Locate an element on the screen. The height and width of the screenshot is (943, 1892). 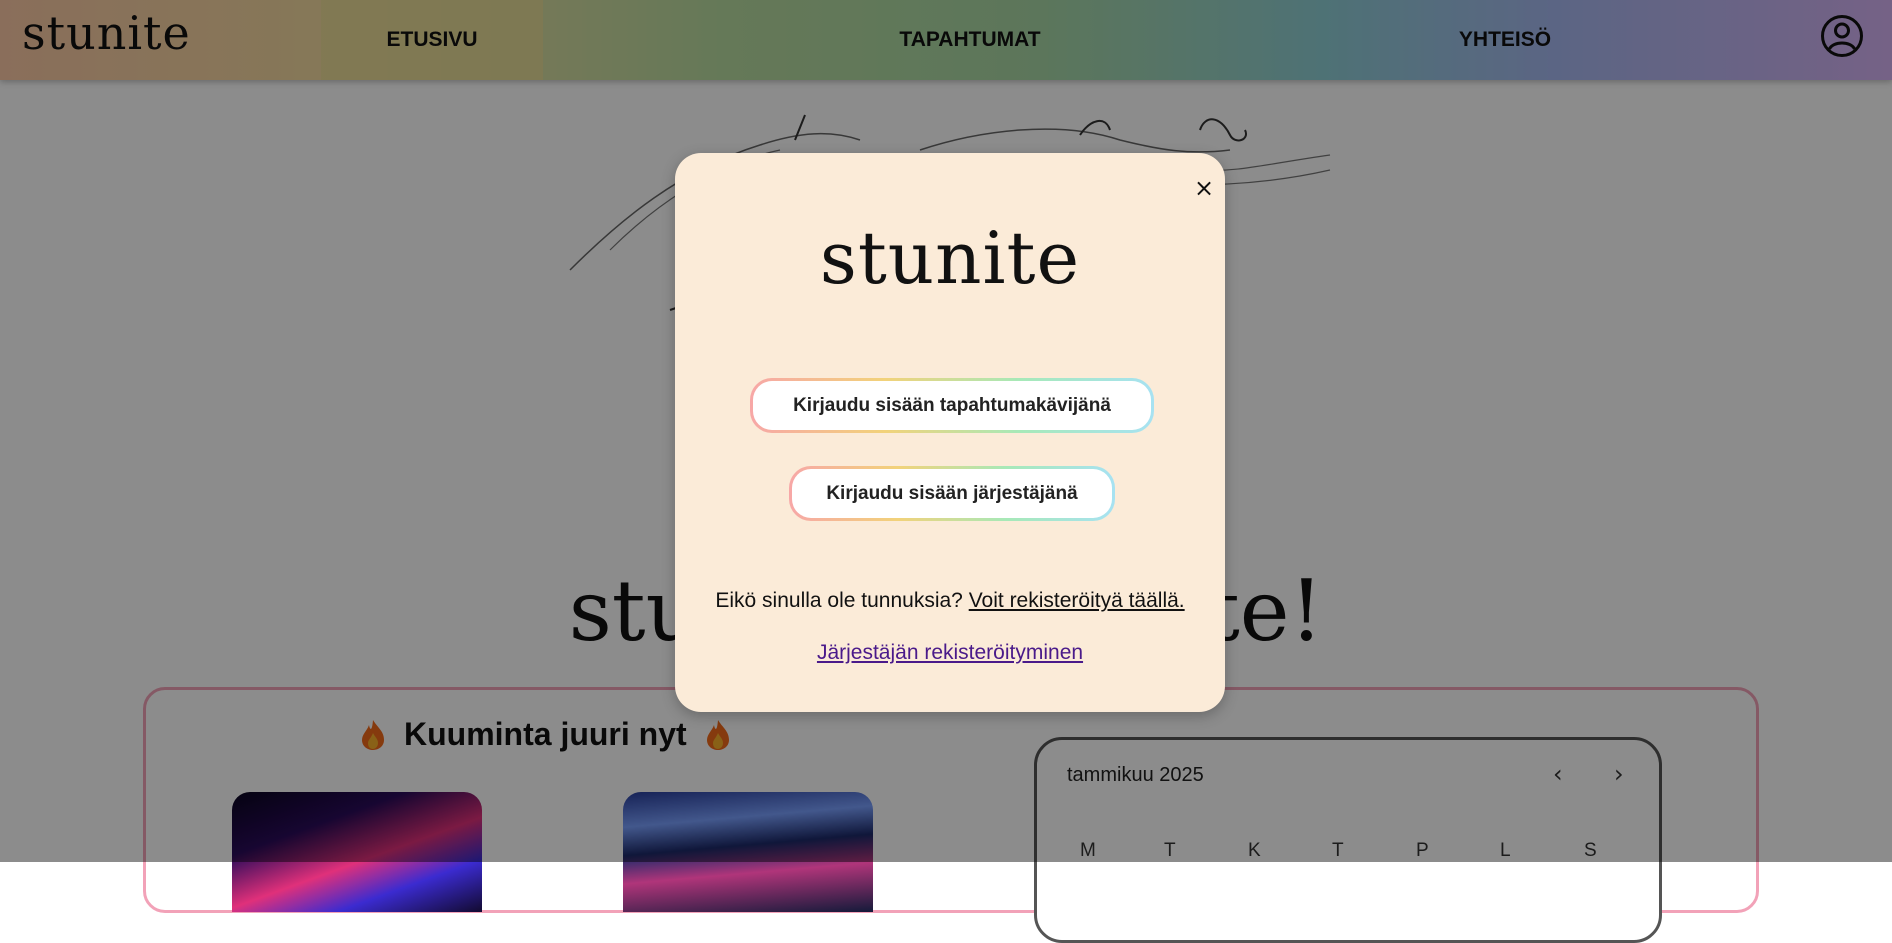
close-icon: × is located at coordinates (1204, 188).